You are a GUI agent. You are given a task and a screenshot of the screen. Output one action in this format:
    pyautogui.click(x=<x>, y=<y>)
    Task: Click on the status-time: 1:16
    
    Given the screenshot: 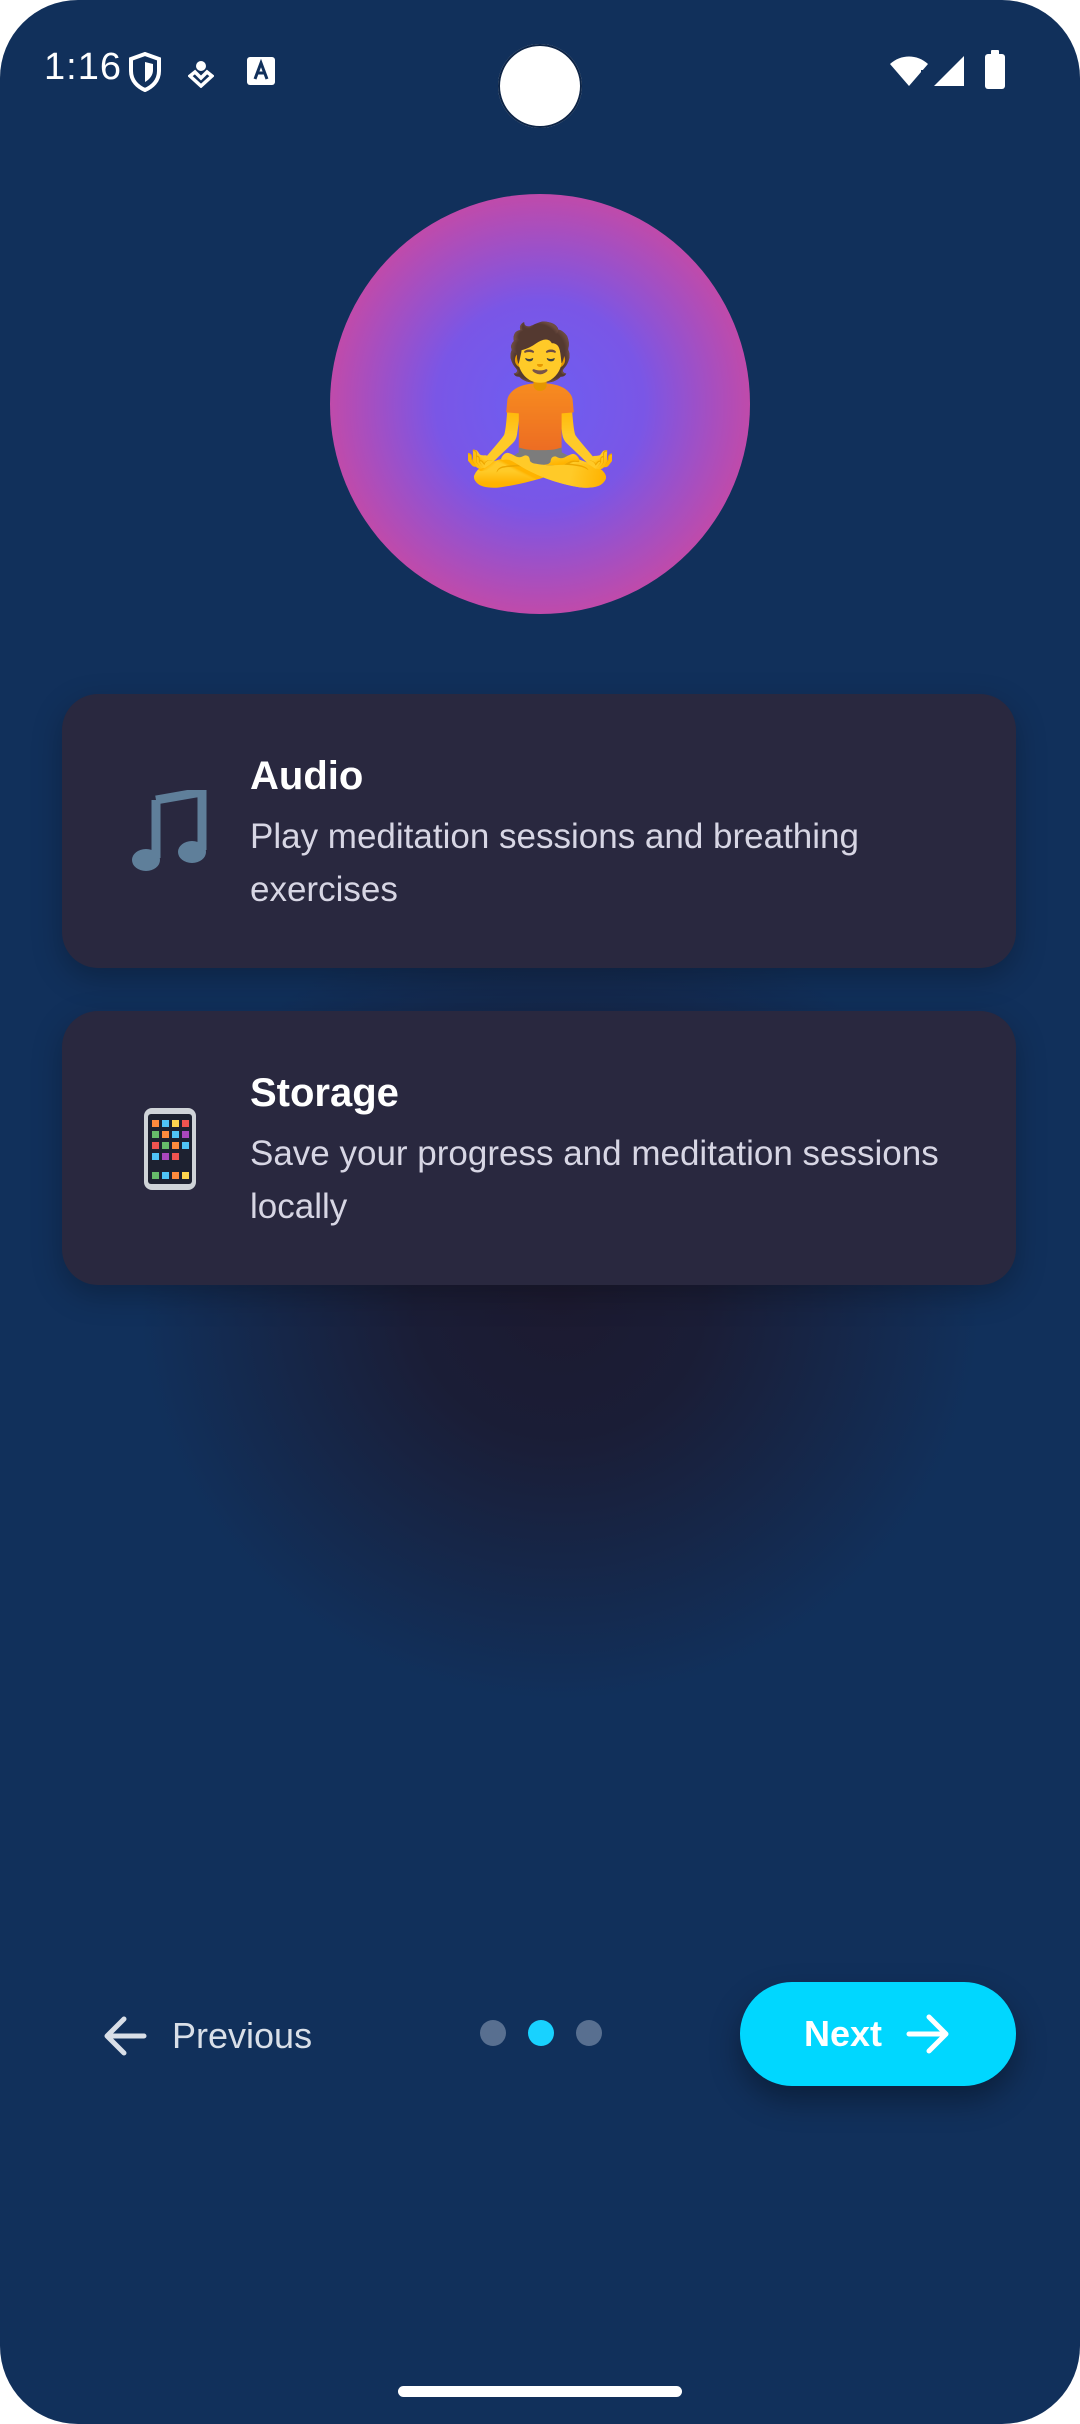 What is the action you would take?
    pyautogui.click(x=83, y=67)
    